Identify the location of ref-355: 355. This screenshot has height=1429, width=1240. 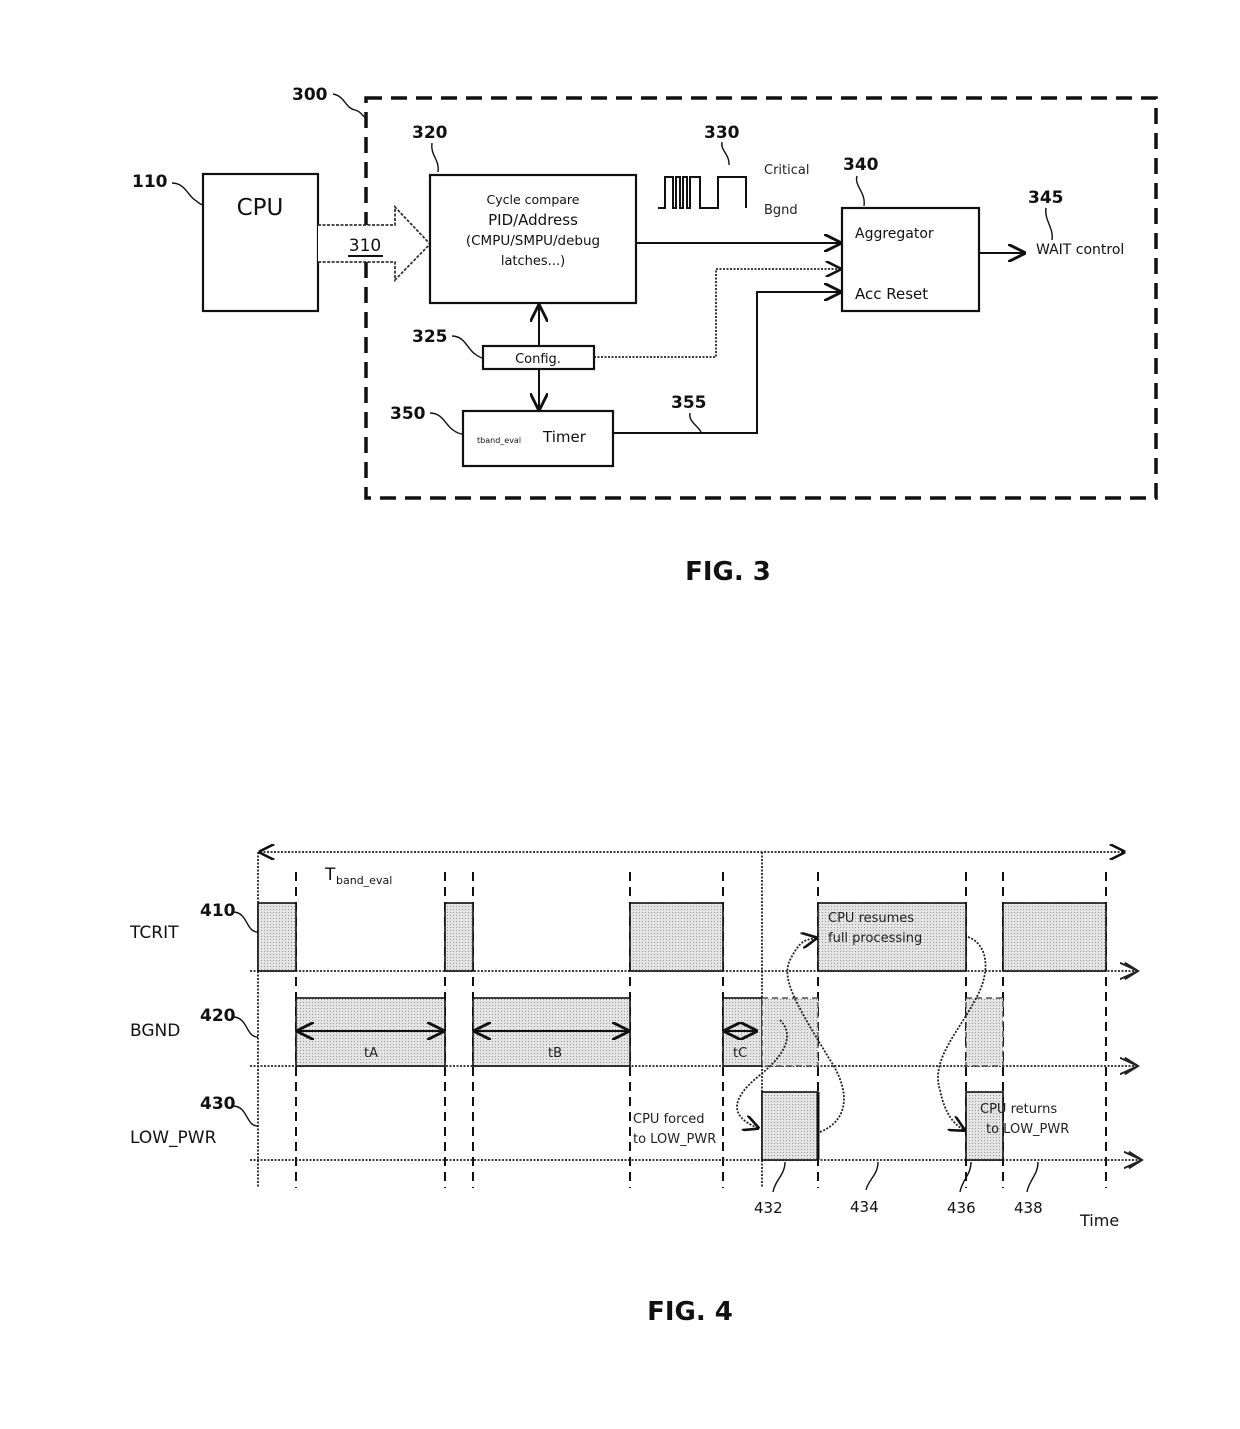
(689, 403).